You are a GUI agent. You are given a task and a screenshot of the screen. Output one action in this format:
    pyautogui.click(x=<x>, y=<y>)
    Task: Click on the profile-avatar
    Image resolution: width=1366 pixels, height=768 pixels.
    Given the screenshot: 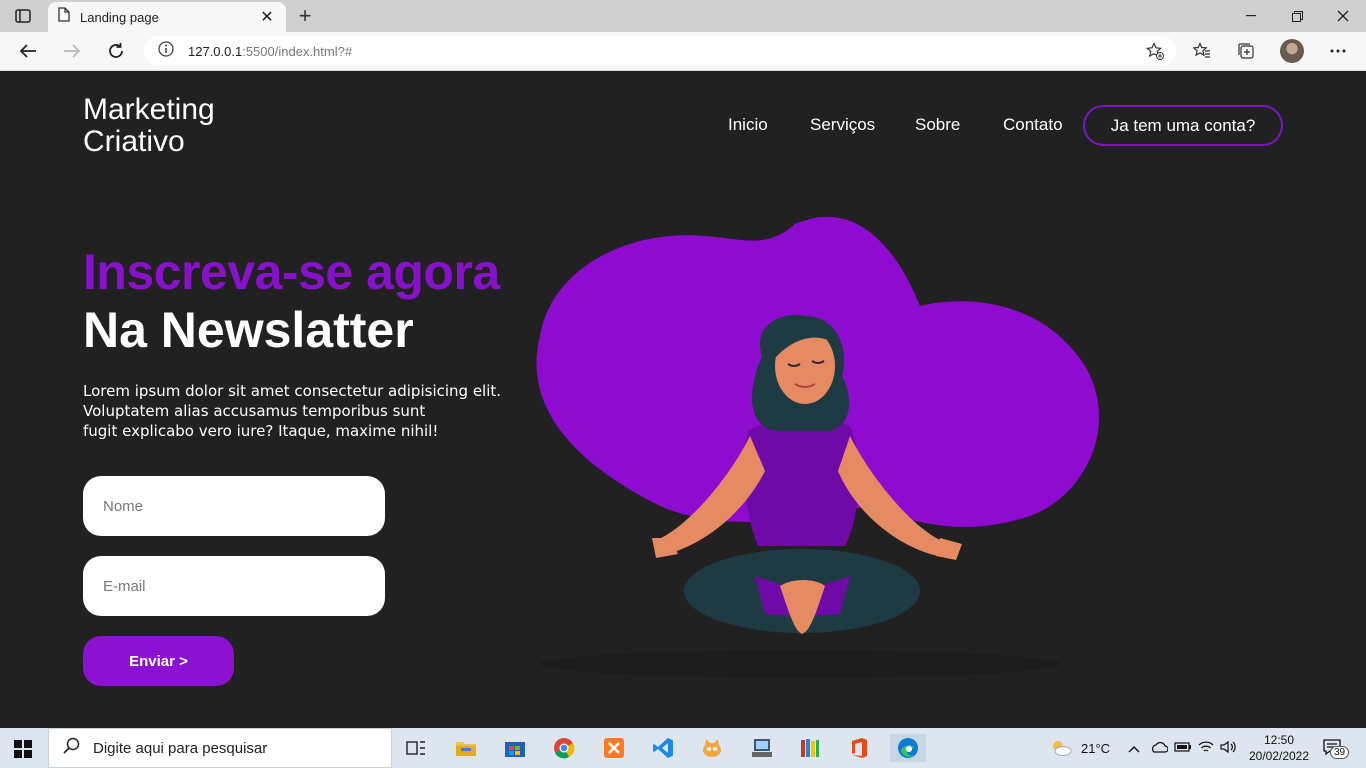 What is the action you would take?
    pyautogui.click(x=1292, y=51)
    